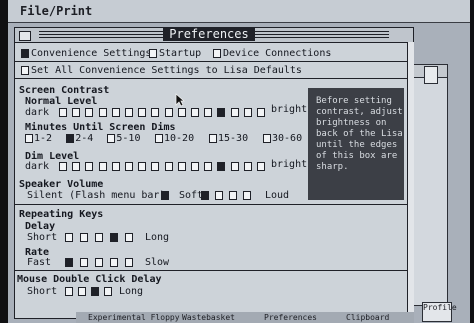 Image resolution: width=474 pixels, height=323 pixels. I want to click on tab-device-connections: Device Connections, so click(277, 53).